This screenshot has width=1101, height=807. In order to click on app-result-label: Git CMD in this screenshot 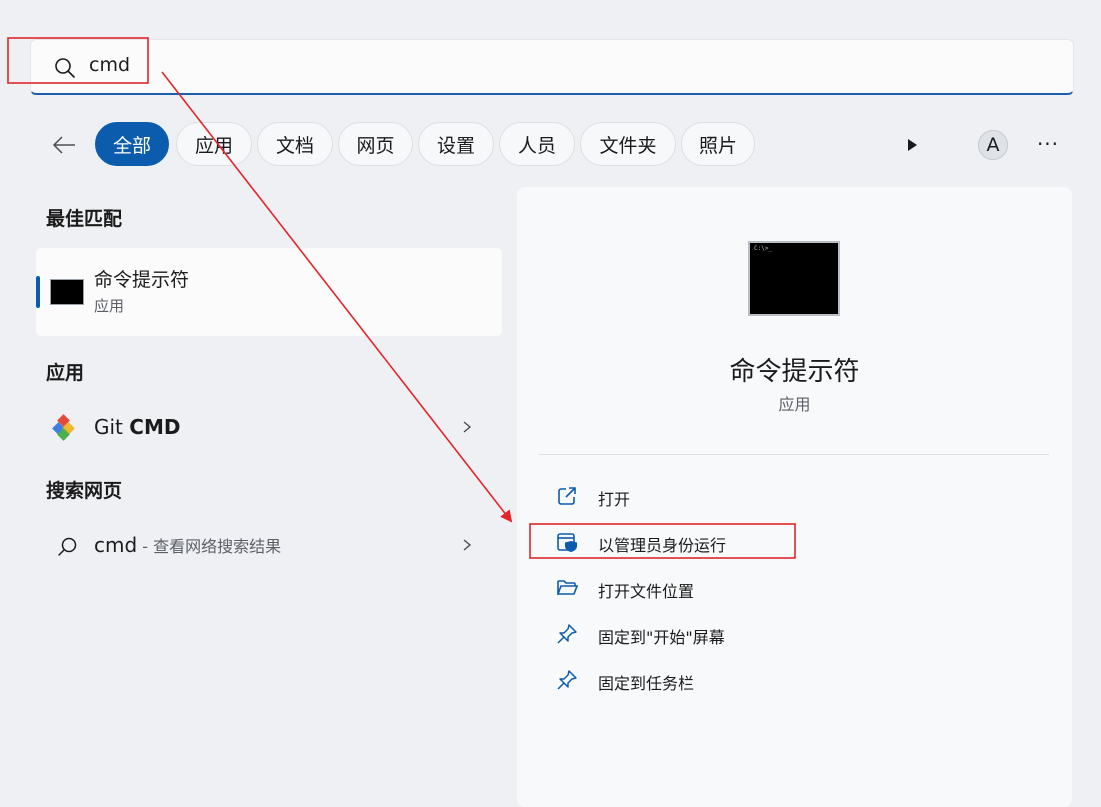, I will do `click(137, 427)`.